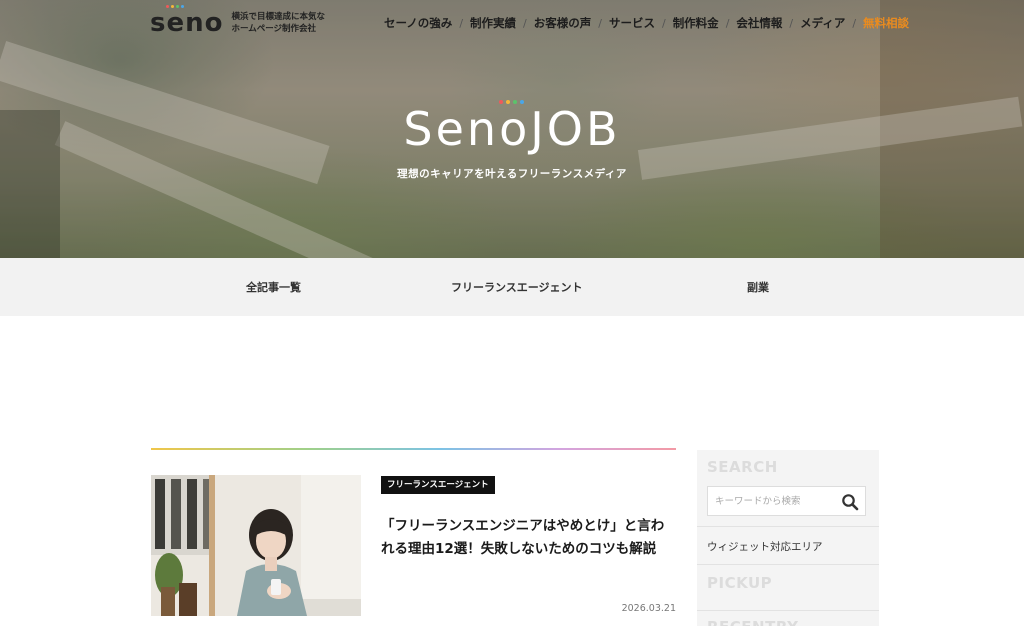 The height and width of the screenshot is (626, 1024). Describe the element at coordinates (278, 23) in the screenshot. I see `logo-tagline: 横浜で目標達成に本気な ホームページ制作会社` at that location.